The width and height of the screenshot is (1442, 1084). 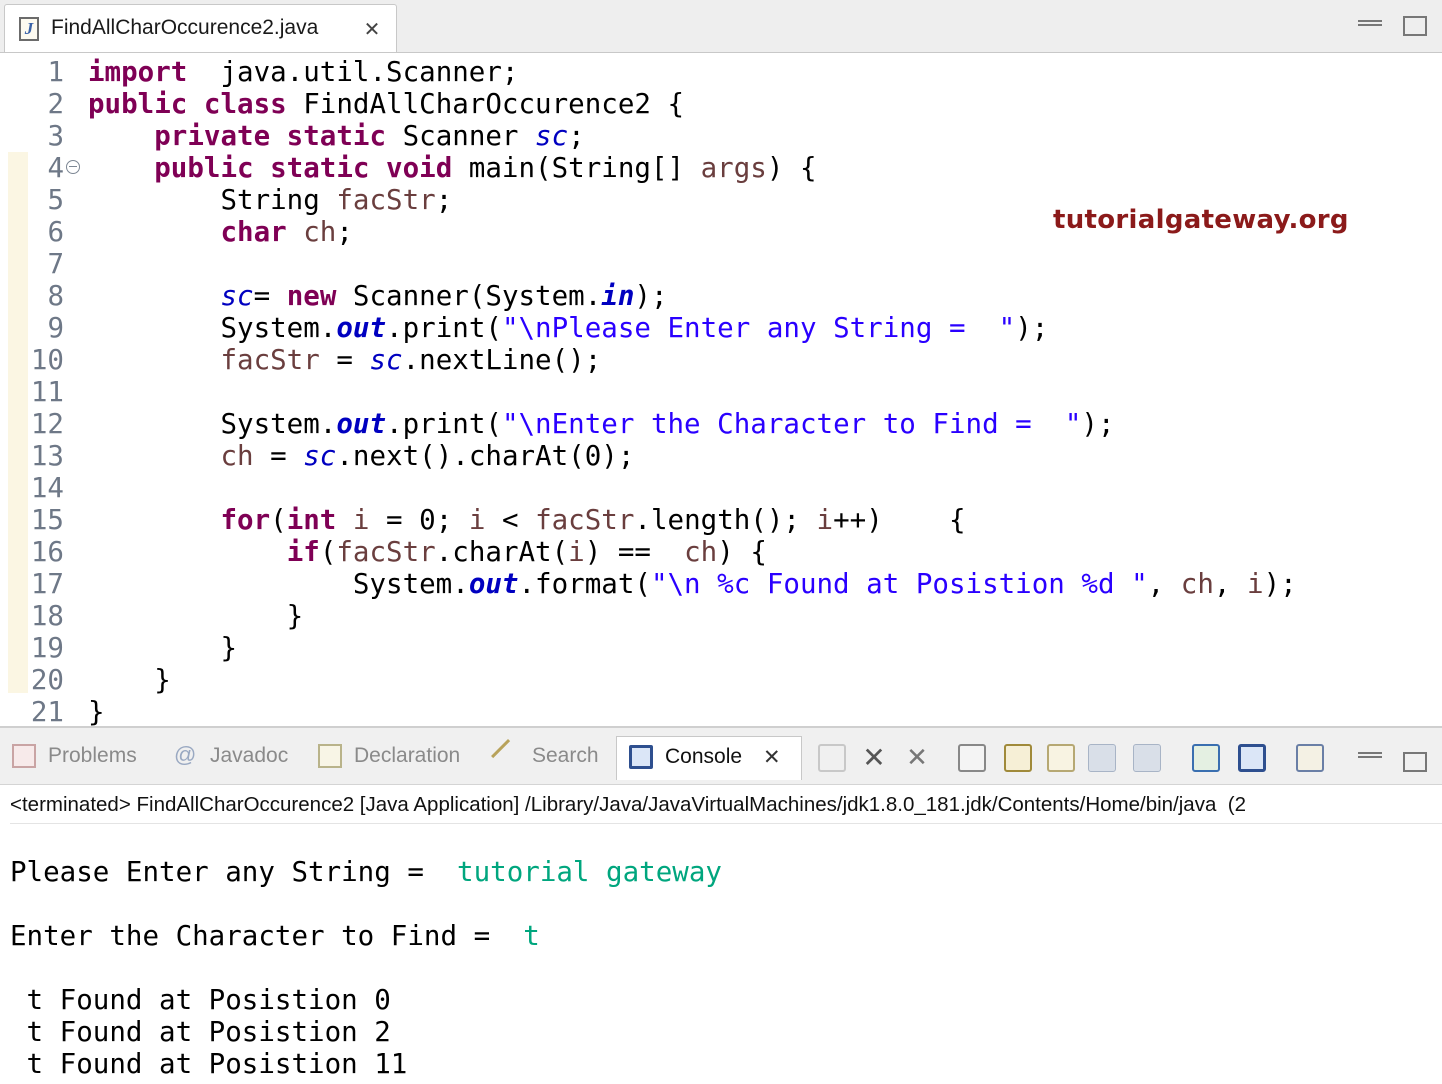 What do you see at coordinates (721, 680) in the screenshot?
I see `code-line: 20 }` at bounding box center [721, 680].